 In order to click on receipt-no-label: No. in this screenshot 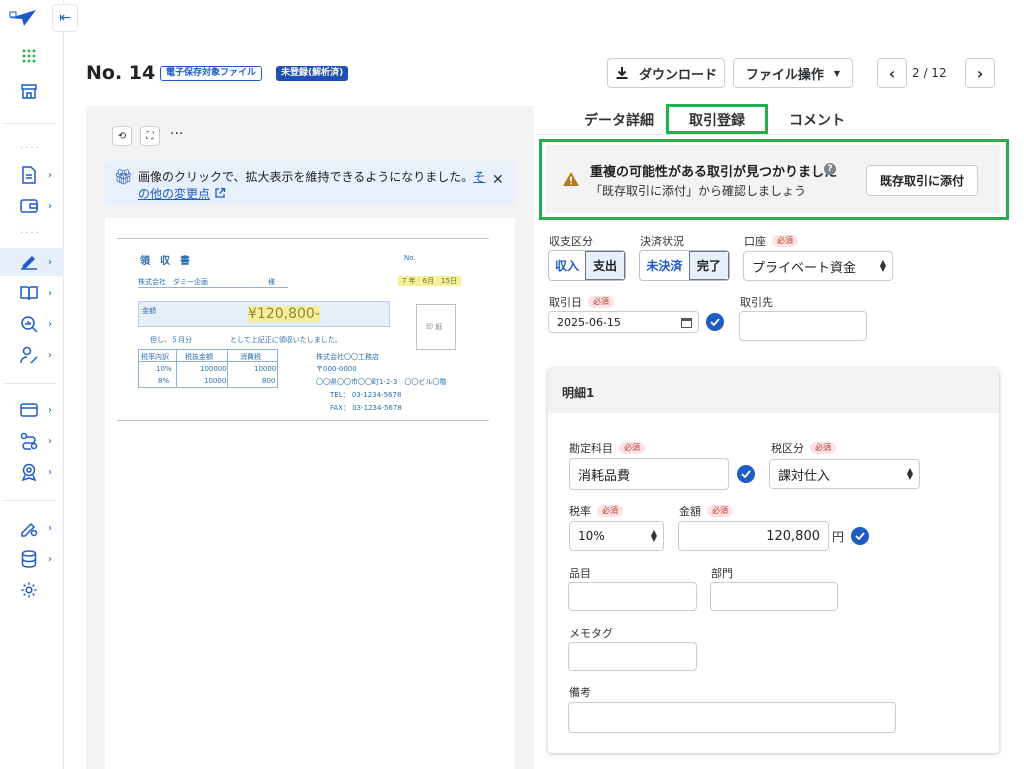, I will do `click(410, 258)`.